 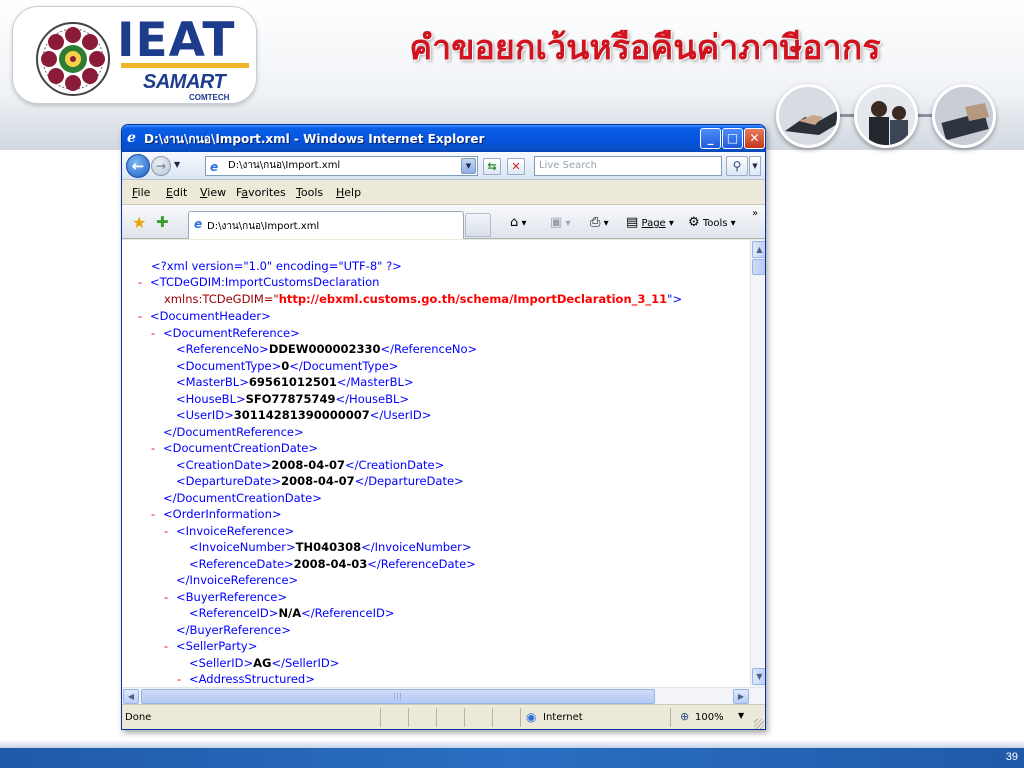 I want to click on zoom-icon: ⊕, so click(x=684, y=716).